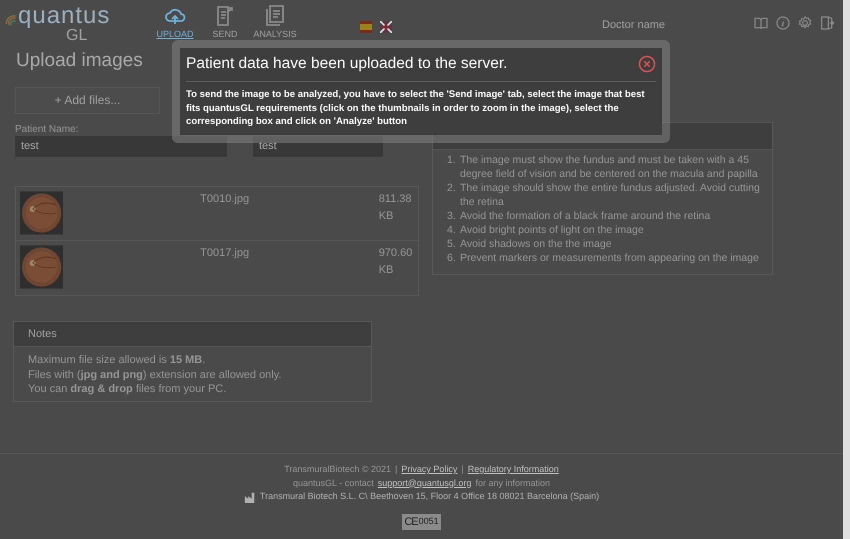  What do you see at coordinates (64, 16) in the screenshot?
I see `logo-text: quantus` at bounding box center [64, 16].